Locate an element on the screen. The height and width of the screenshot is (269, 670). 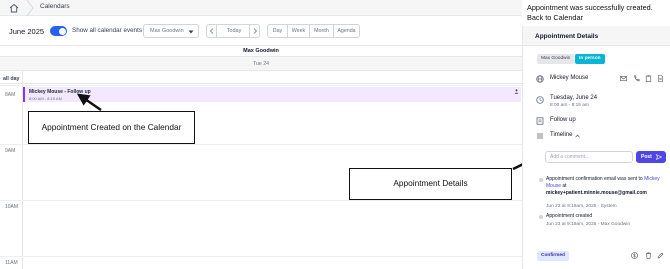
breadcrumb-bar: Calendars is located at coordinates (261, 8).